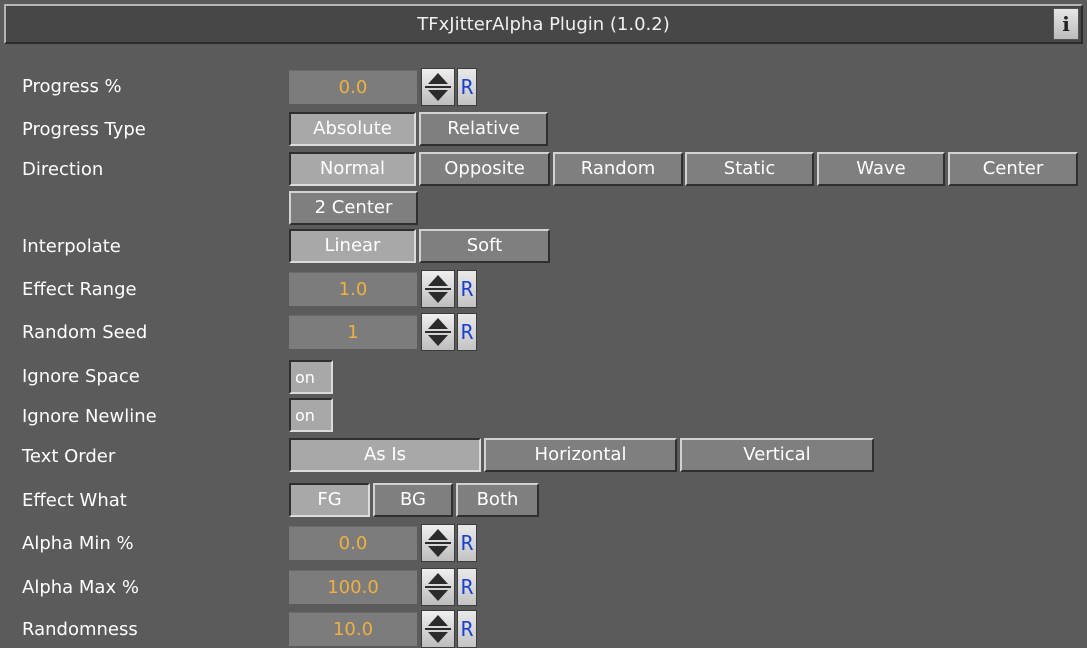 The image size is (1087, 648). I want to click on text-order-horizontal-button: Horizontal, so click(580, 455).